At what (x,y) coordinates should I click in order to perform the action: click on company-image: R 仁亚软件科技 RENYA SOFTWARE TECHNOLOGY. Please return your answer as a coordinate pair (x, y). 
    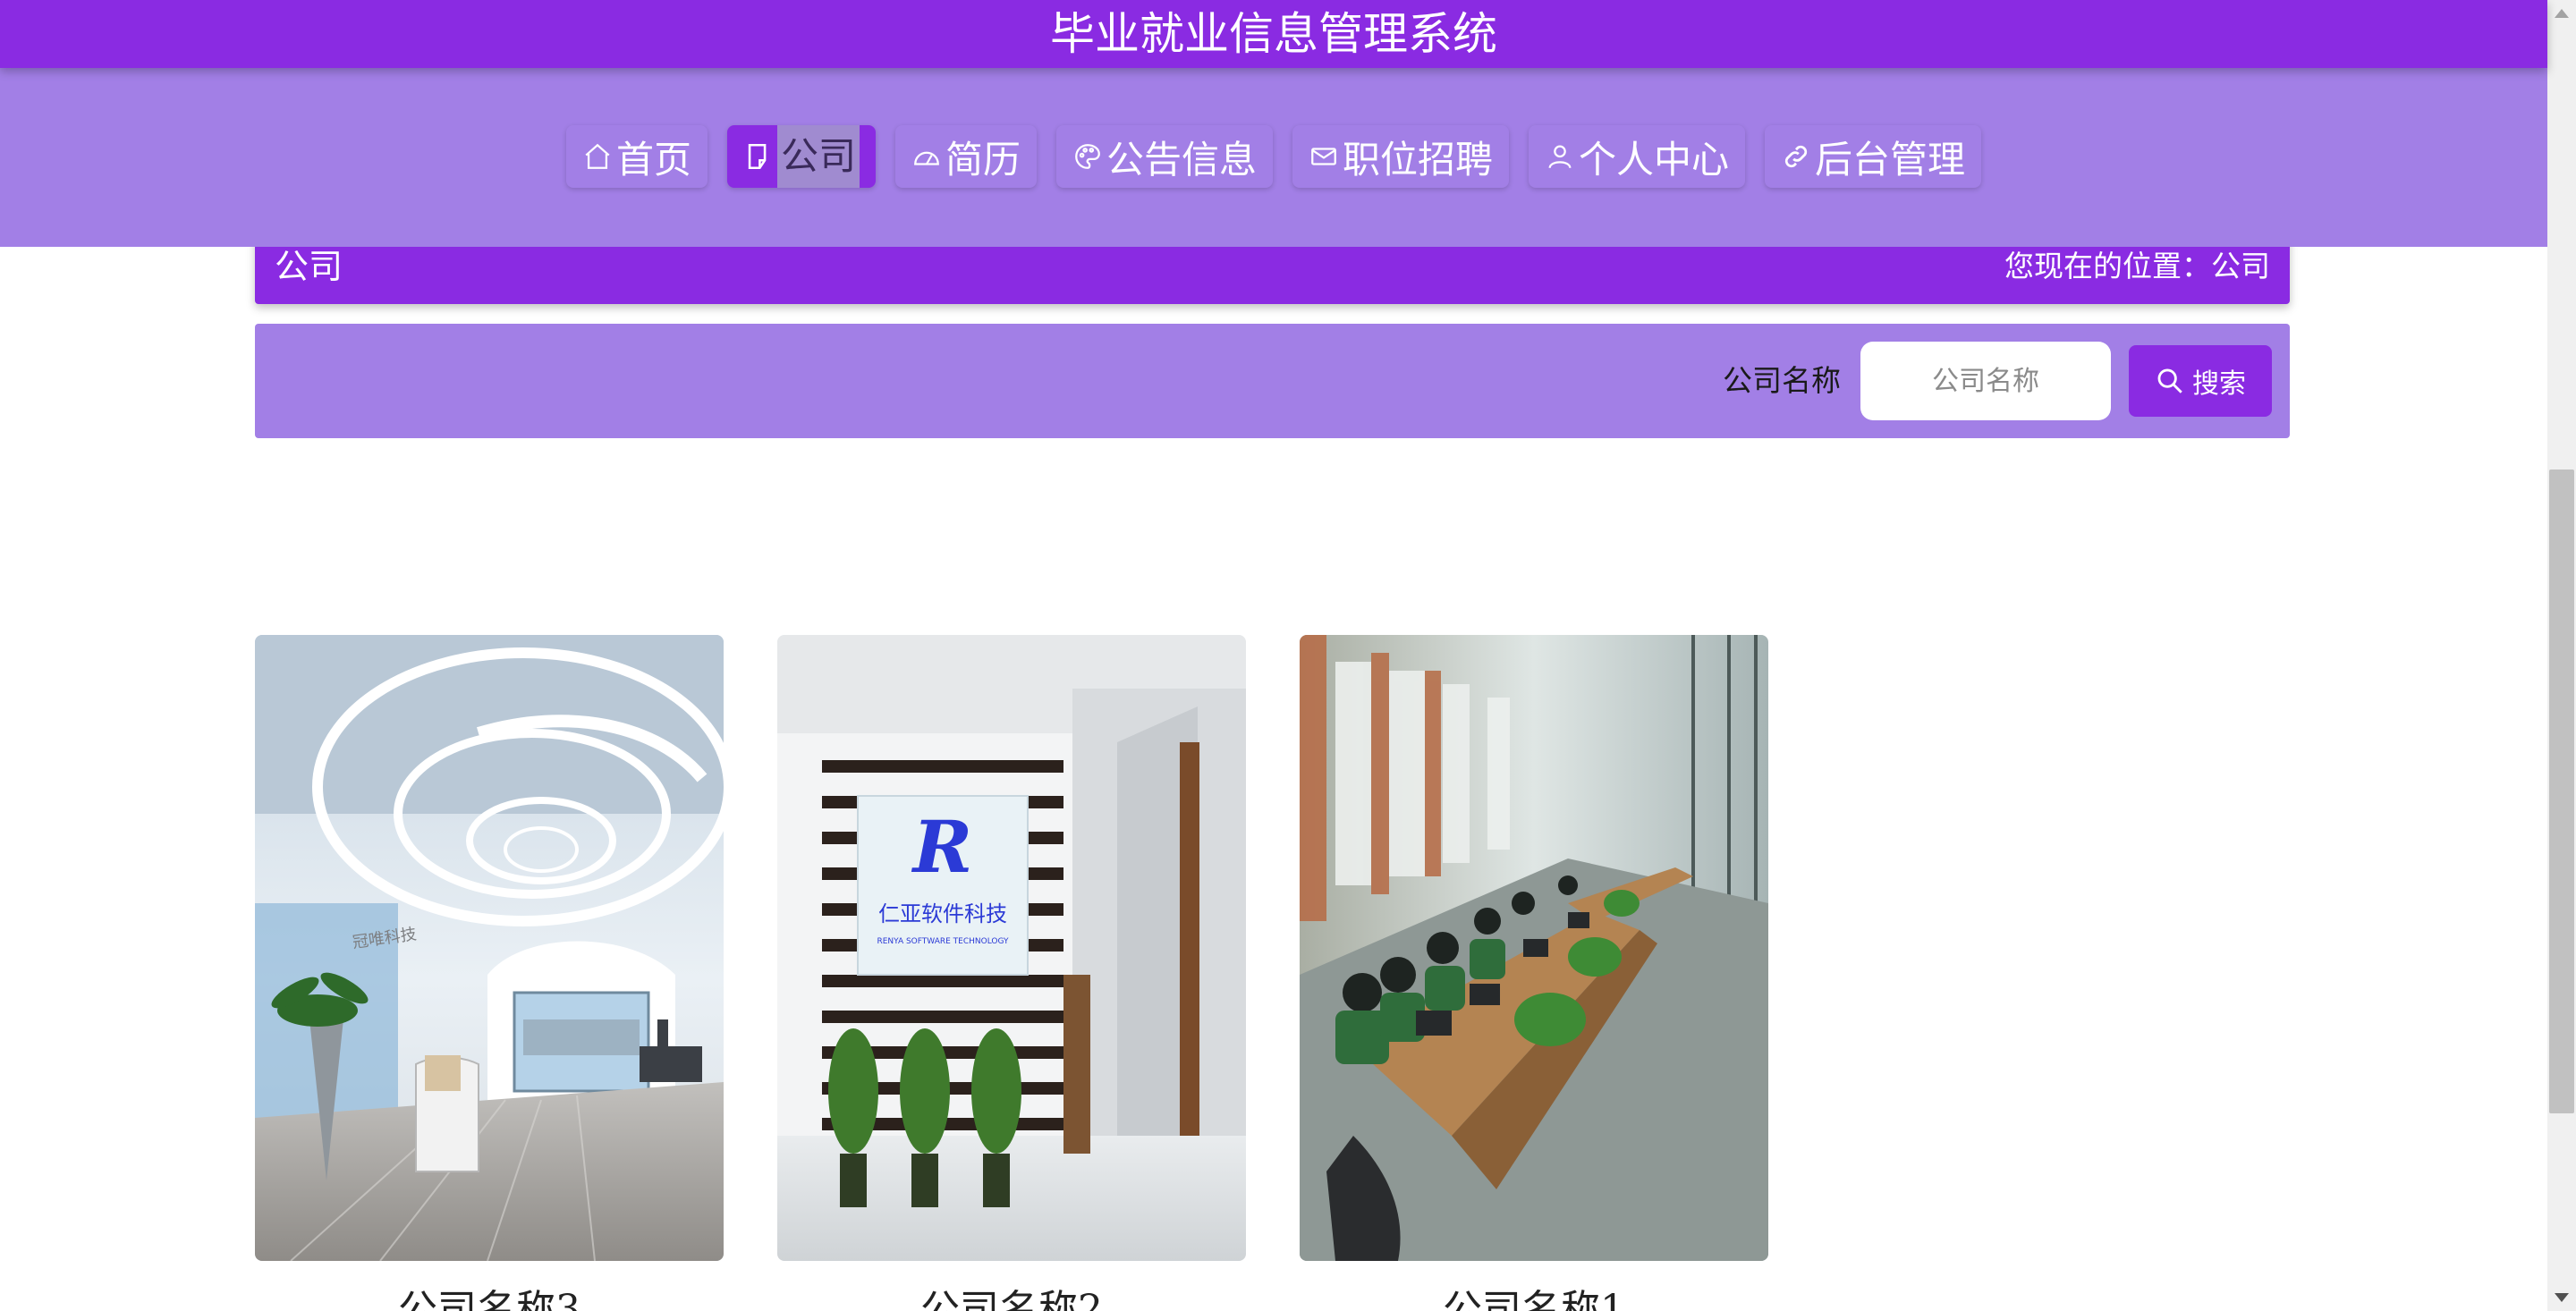
    Looking at the image, I should click on (1011, 948).